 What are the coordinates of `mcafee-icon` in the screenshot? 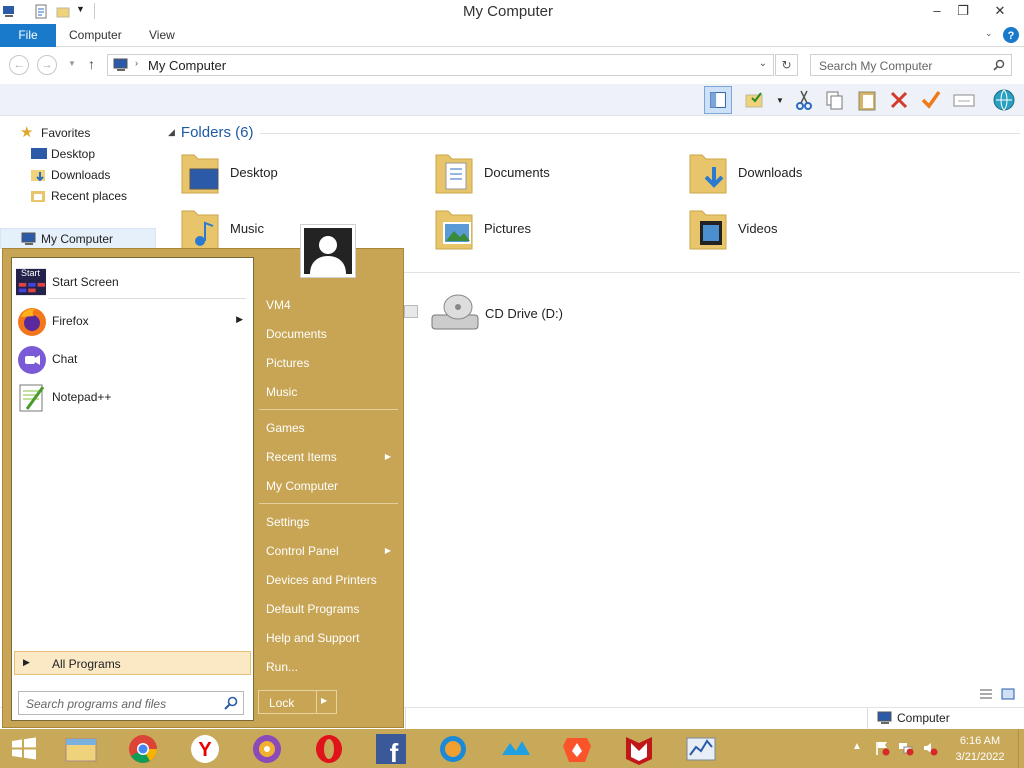 It's located at (639, 748).